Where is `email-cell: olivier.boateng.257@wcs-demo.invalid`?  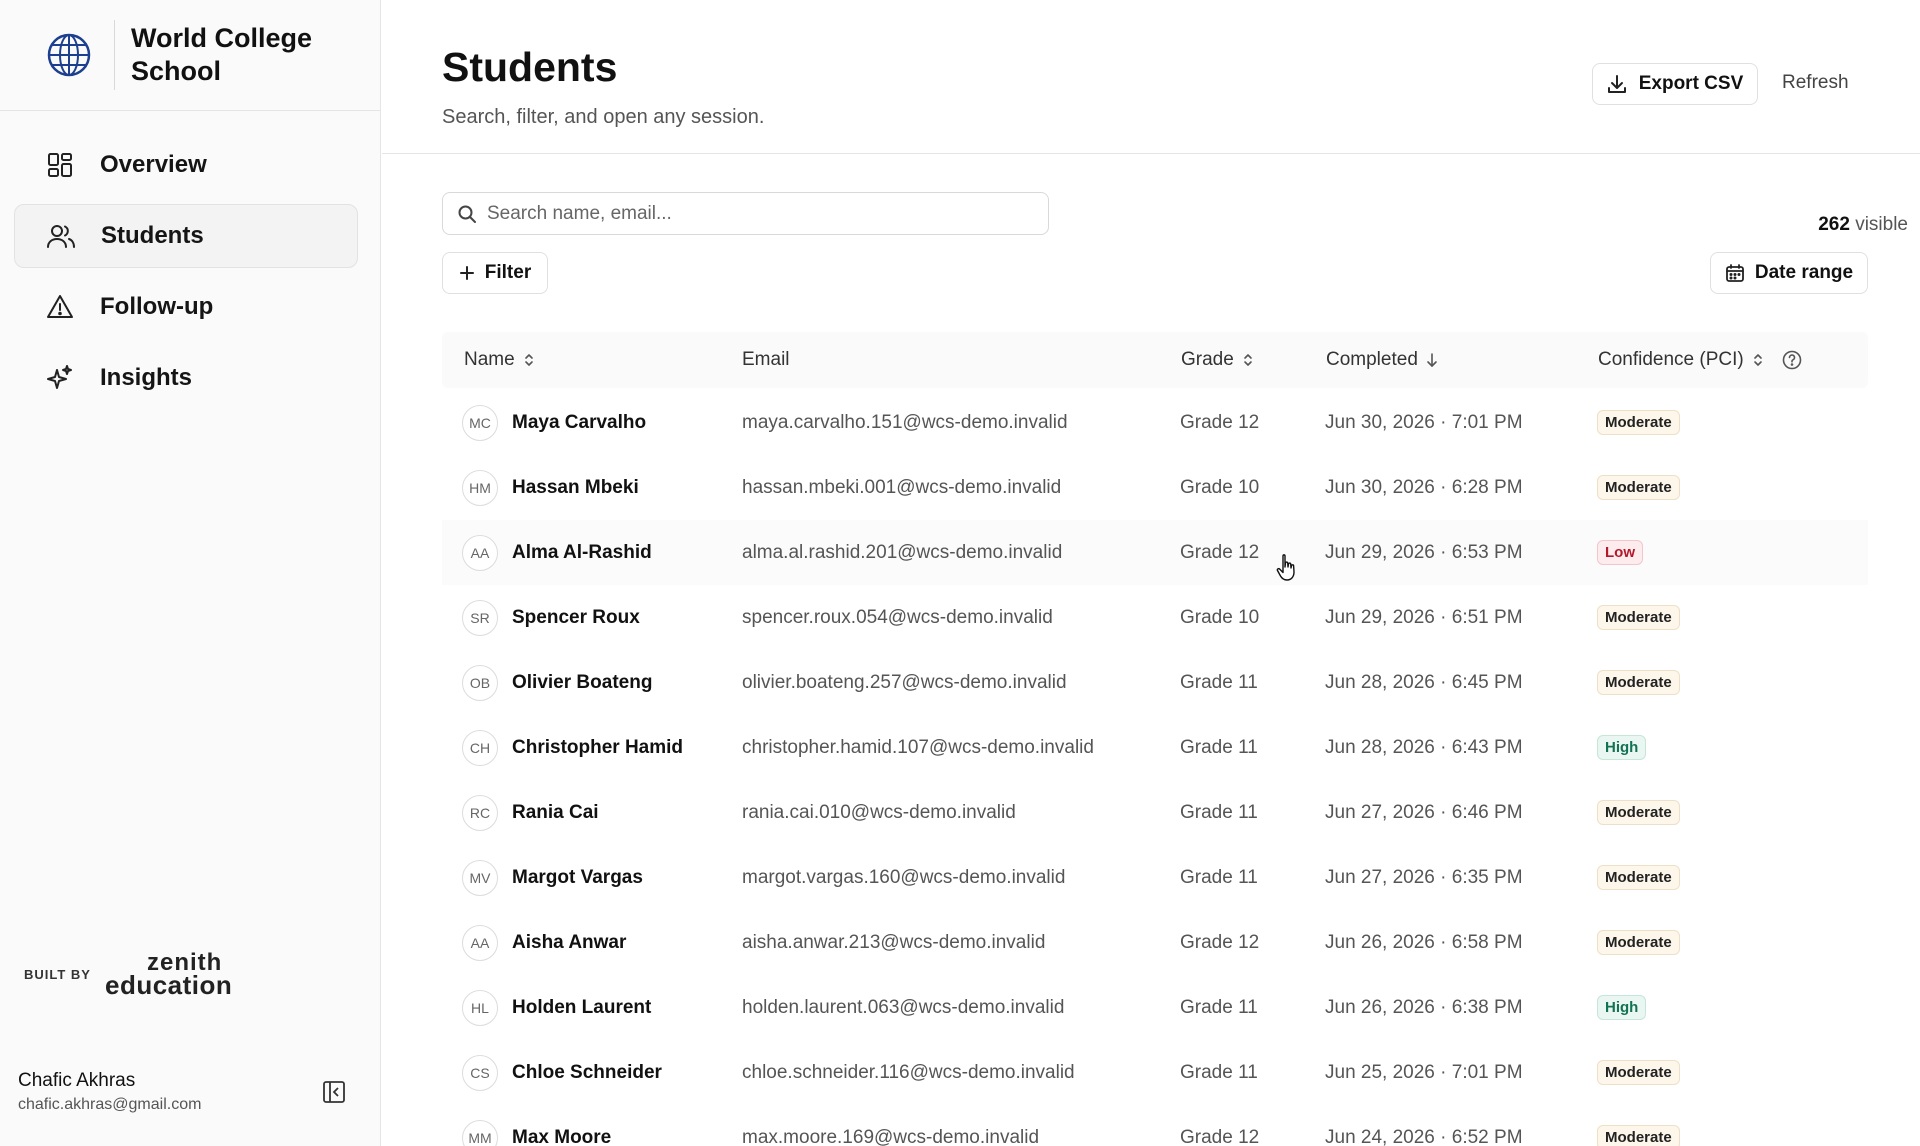 email-cell: olivier.boateng.257@wcs-demo.invalid is located at coordinates (904, 682).